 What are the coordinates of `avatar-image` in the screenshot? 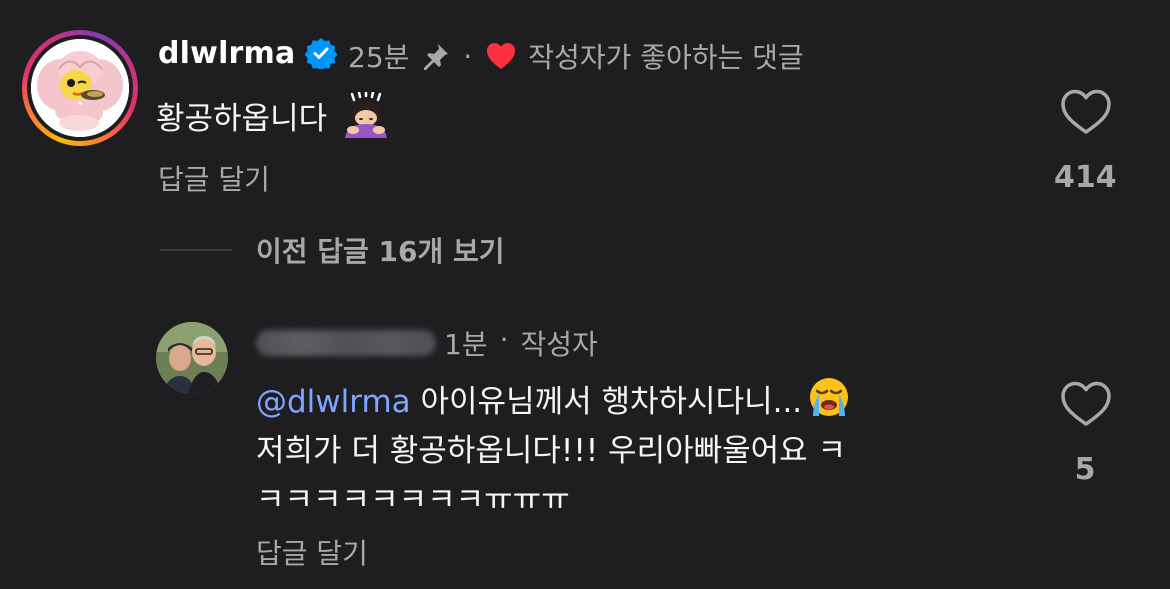 It's located at (80, 88).